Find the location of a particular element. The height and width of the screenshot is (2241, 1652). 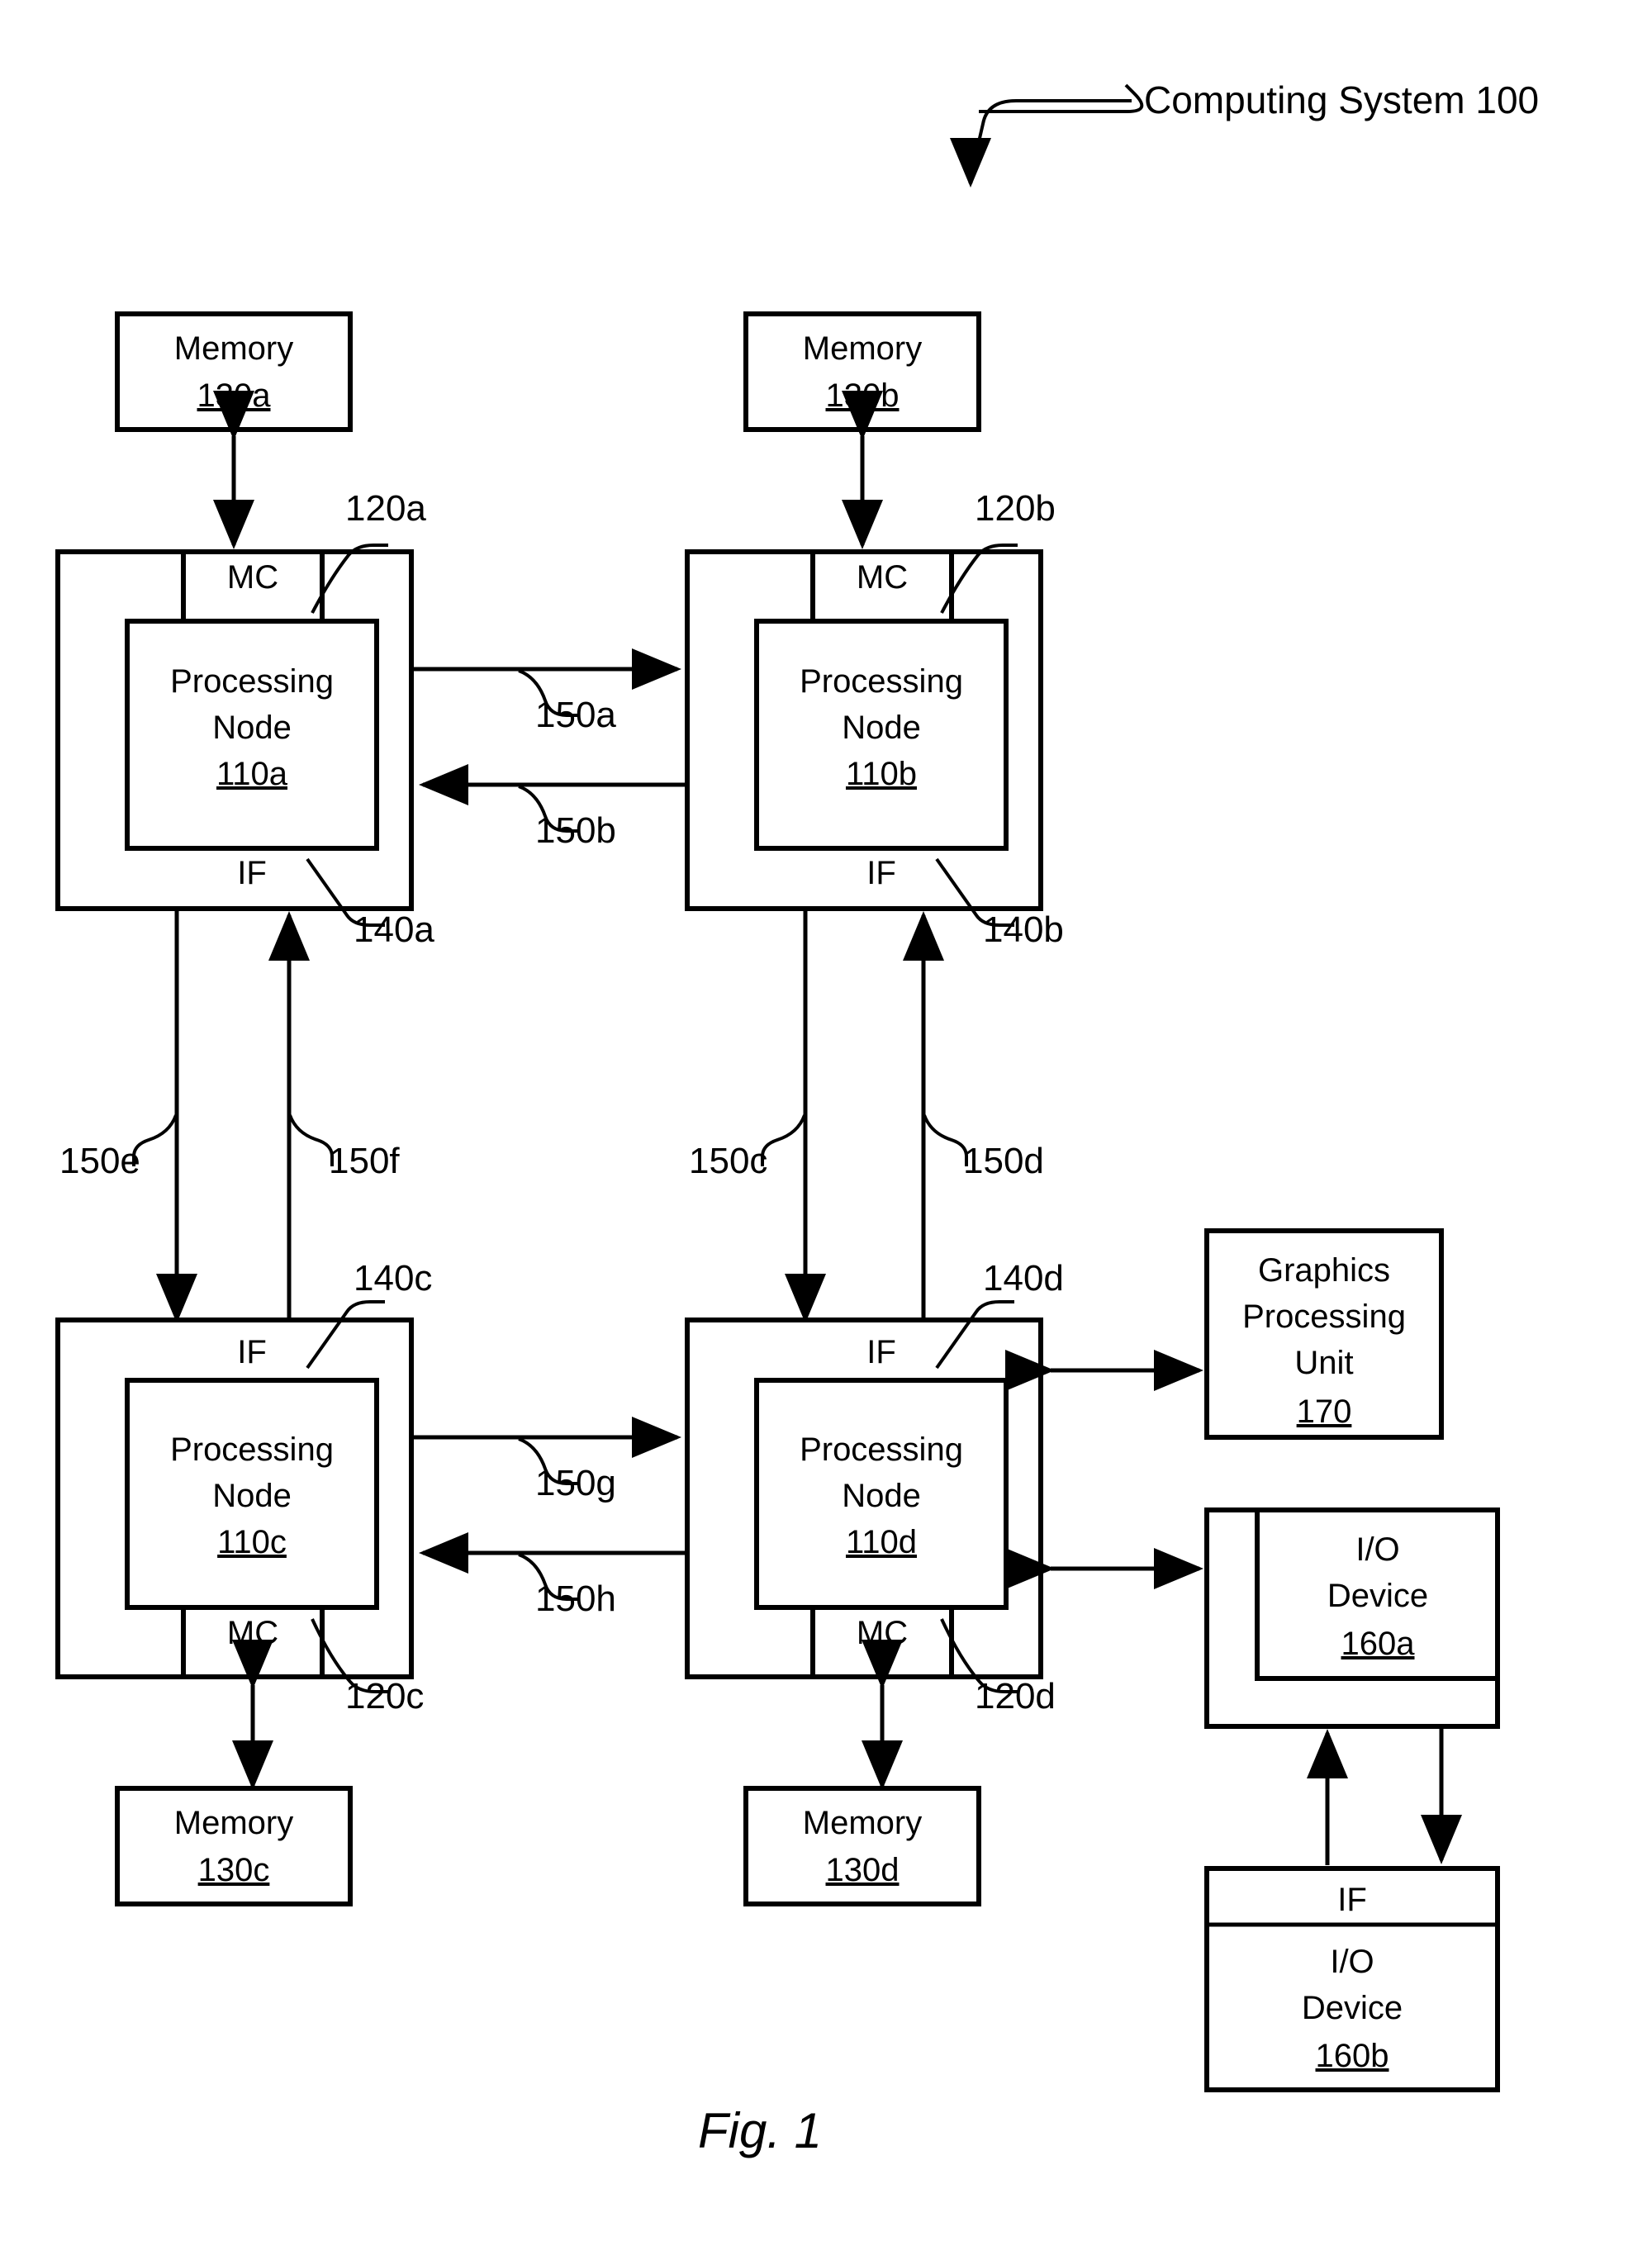

memory-130a-block: Memory 130a is located at coordinates (234, 371).